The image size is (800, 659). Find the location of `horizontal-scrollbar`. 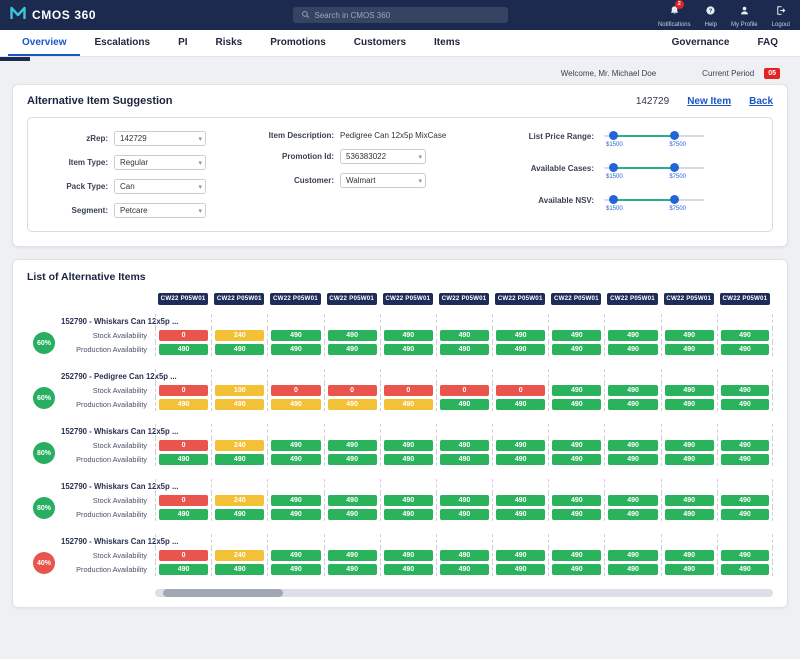

horizontal-scrollbar is located at coordinates (464, 593).